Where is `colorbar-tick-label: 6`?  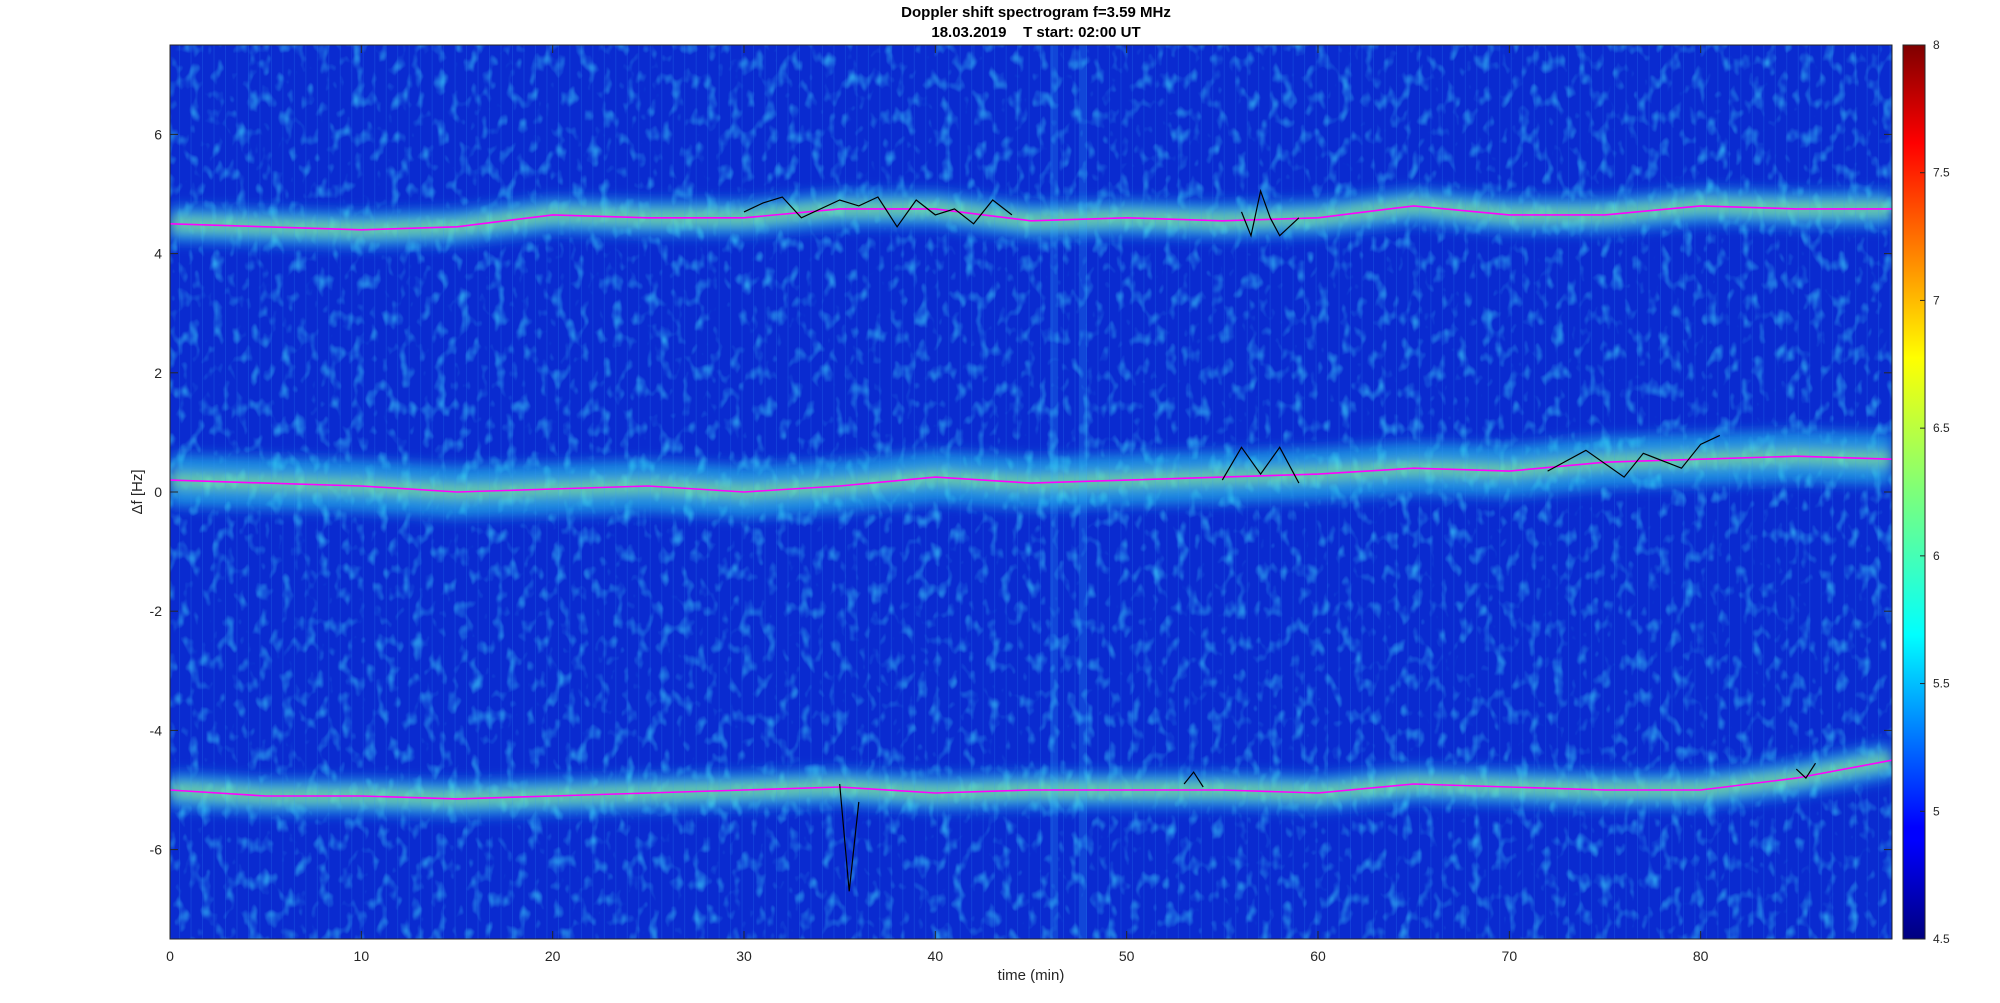 colorbar-tick-label: 6 is located at coordinates (1936, 556).